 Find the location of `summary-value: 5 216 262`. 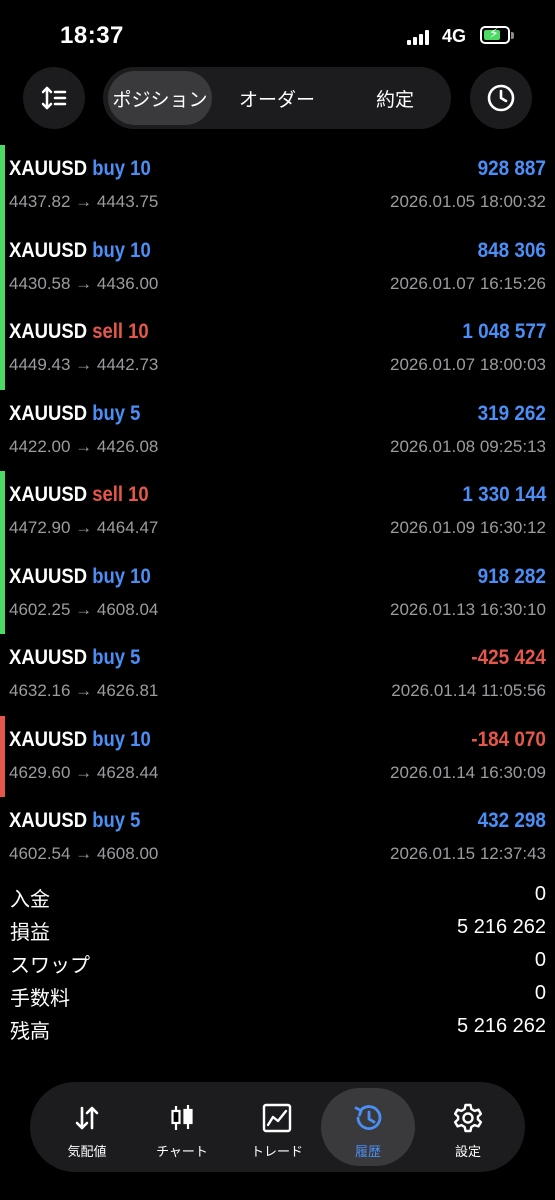

summary-value: 5 216 262 is located at coordinates (501, 927).